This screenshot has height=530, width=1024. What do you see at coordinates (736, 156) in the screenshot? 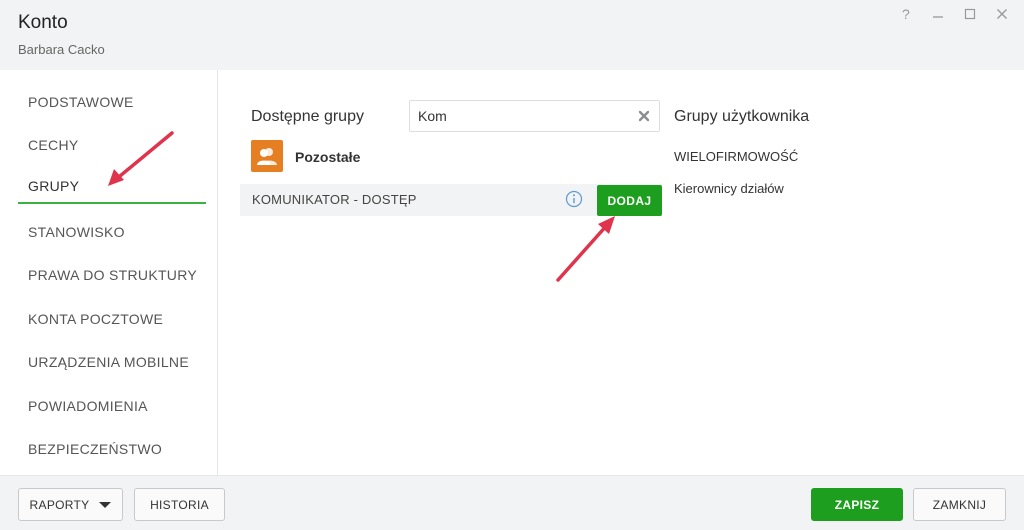
I see `user-group-item: WIELOFIRMOWOŚĆ` at bounding box center [736, 156].